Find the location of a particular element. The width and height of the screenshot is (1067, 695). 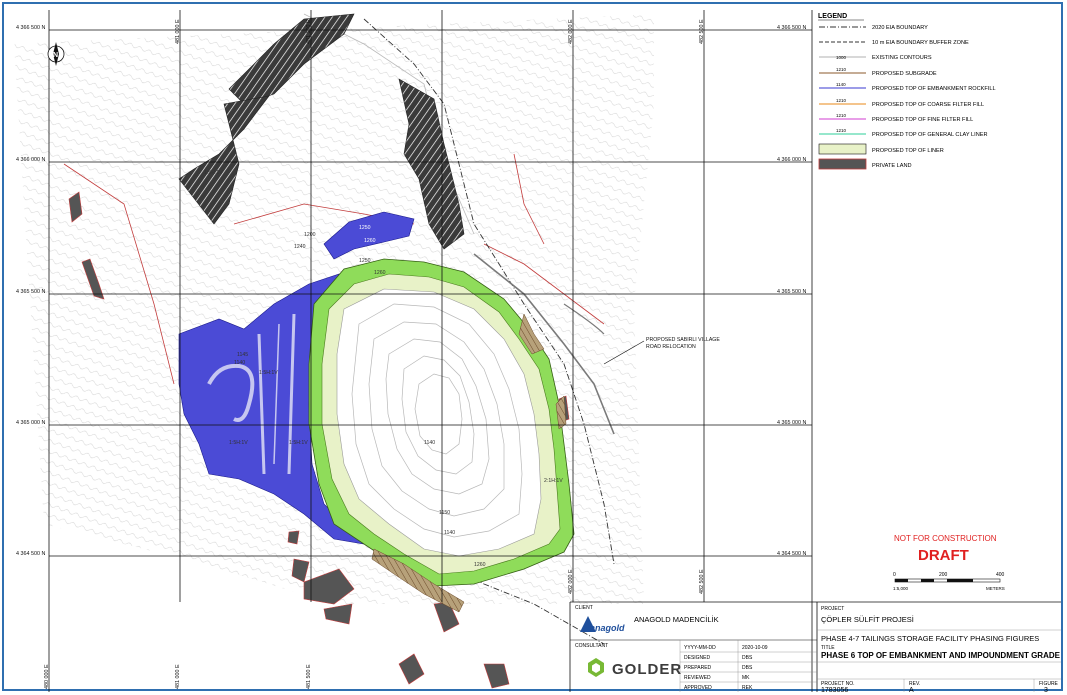

field-label: PREPARED is located at coordinates (698, 668).